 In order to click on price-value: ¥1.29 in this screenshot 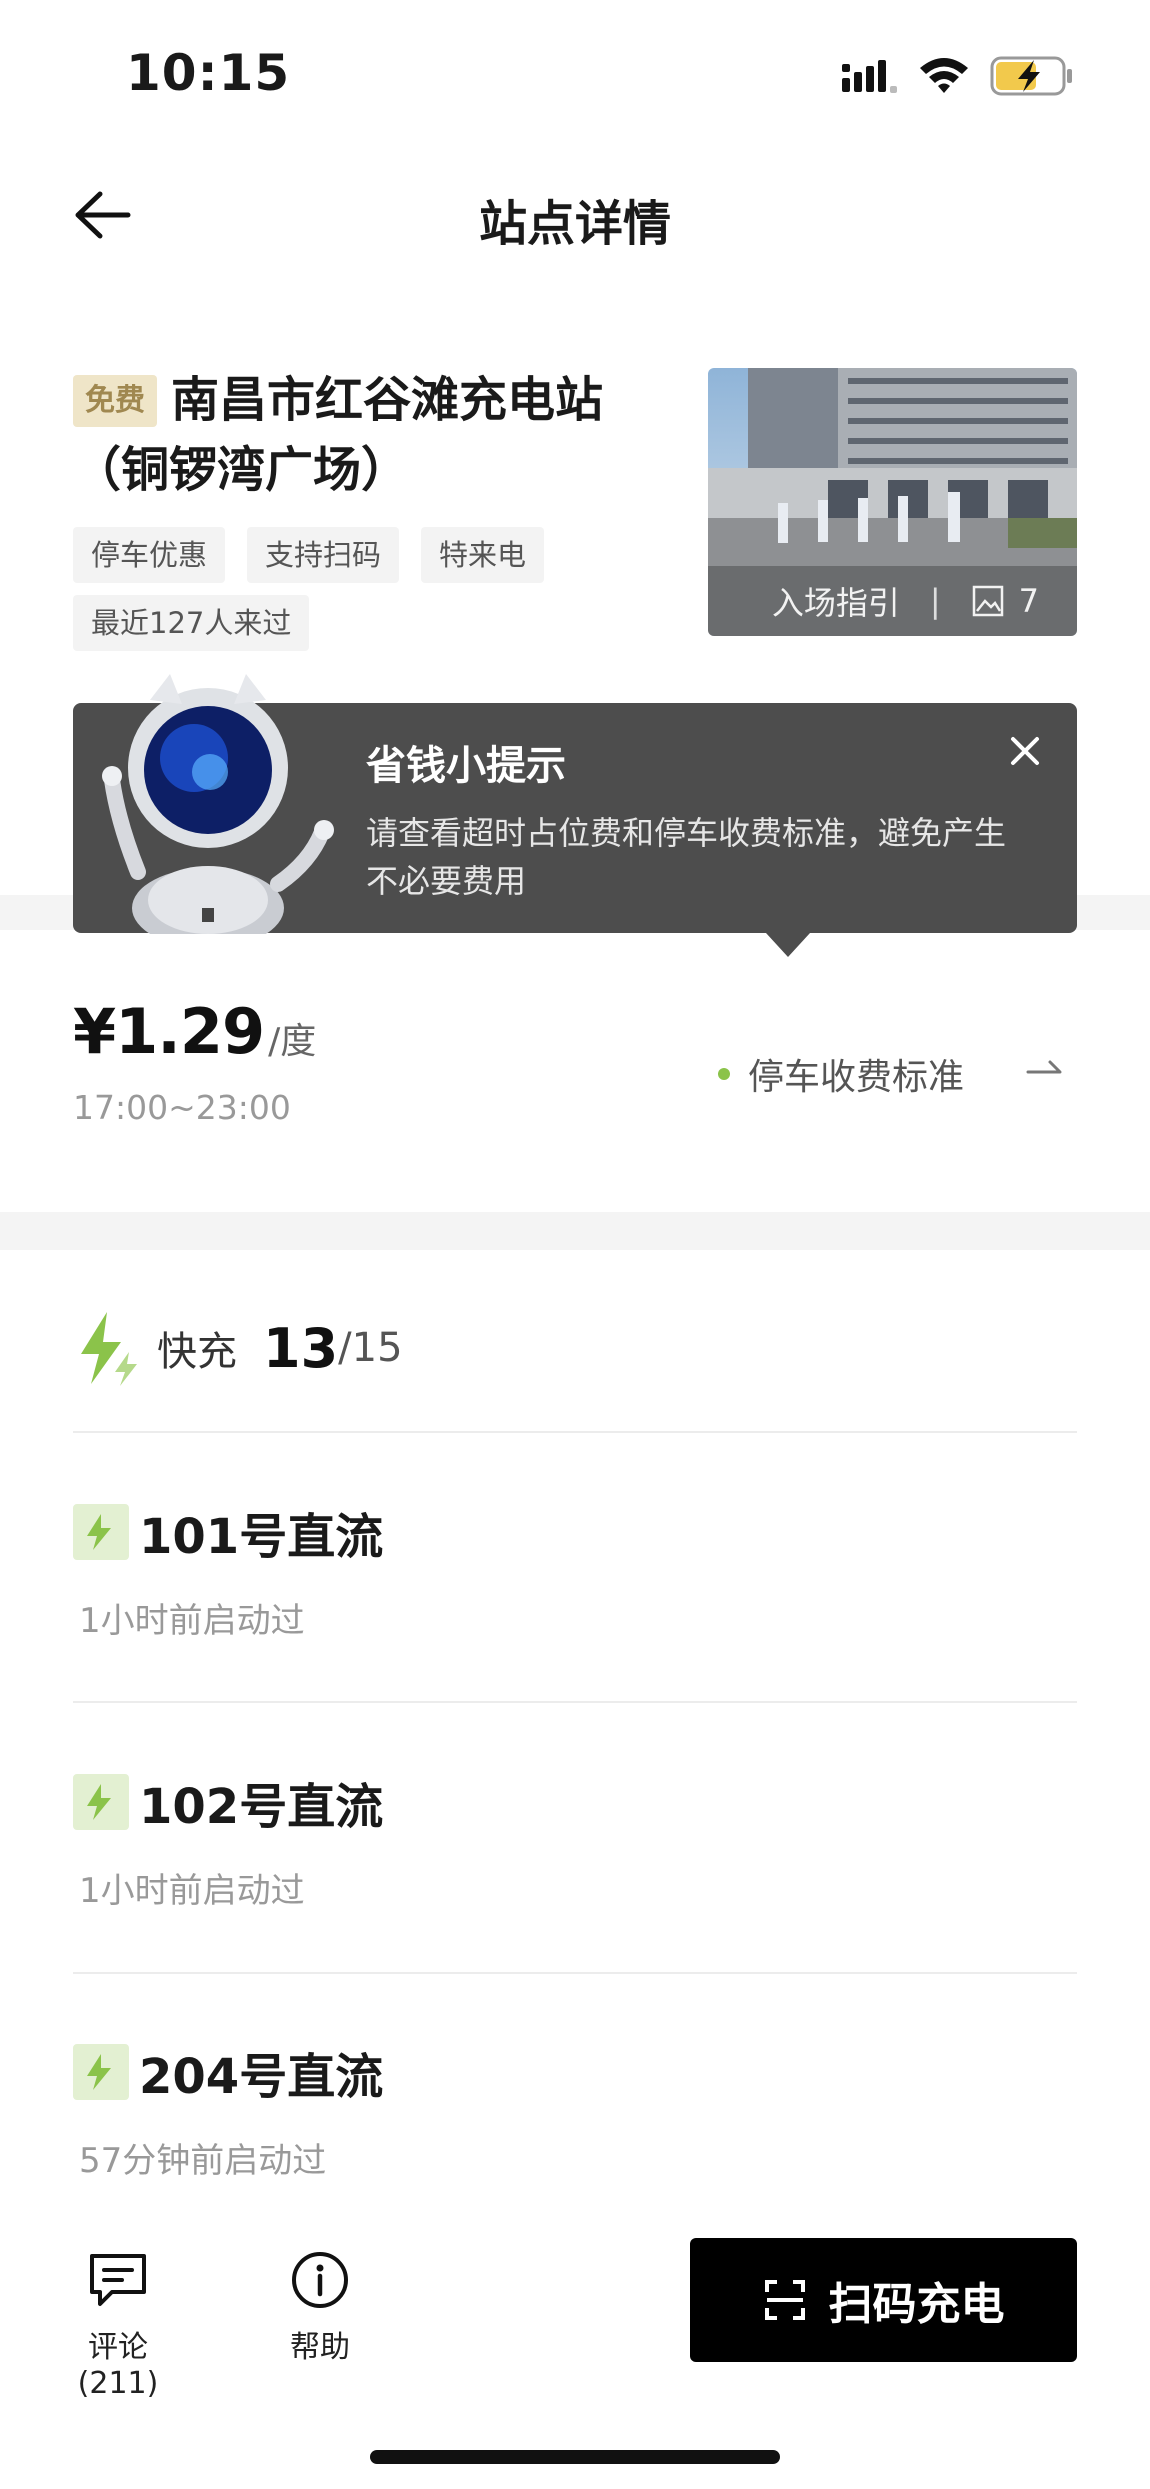, I will do `click(169, 1031)`.